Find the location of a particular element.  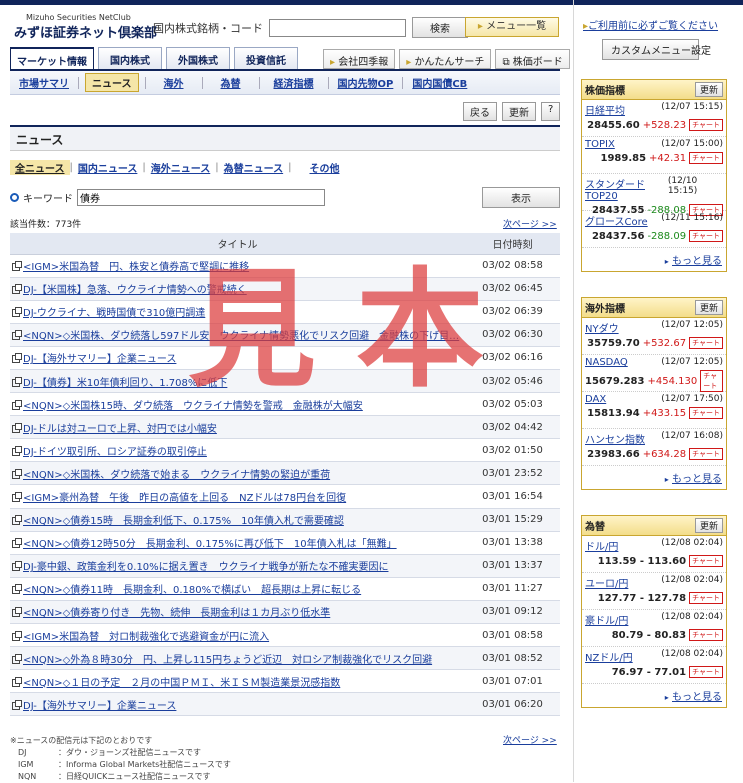

index-name-link: NASDAQ is located at coordinates (606, 362).